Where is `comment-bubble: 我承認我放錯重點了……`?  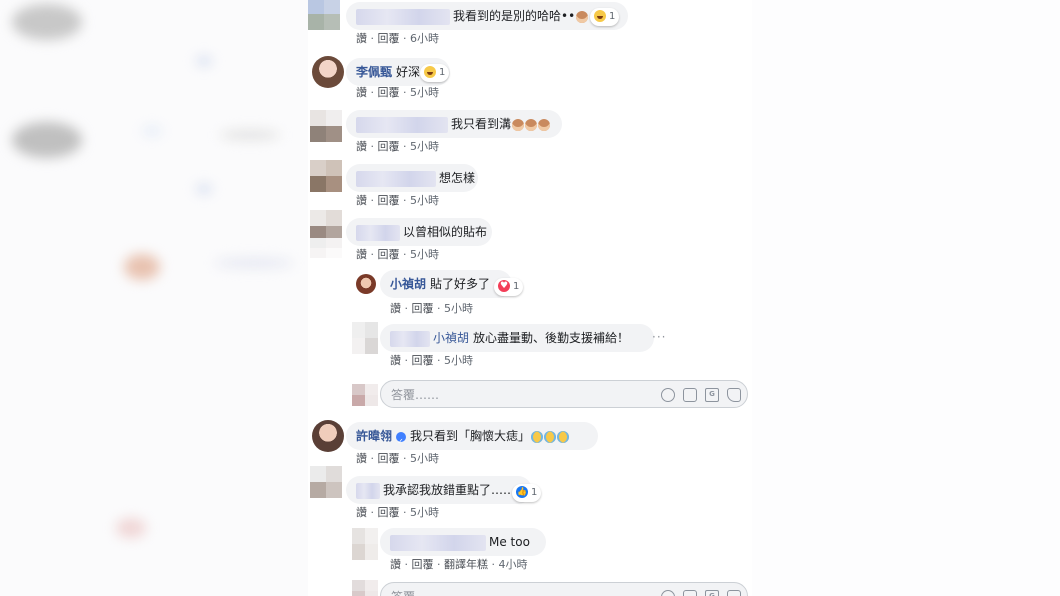
comment-bubble: 我承認我放錯重點了…… is located at coordinates (439, 490).